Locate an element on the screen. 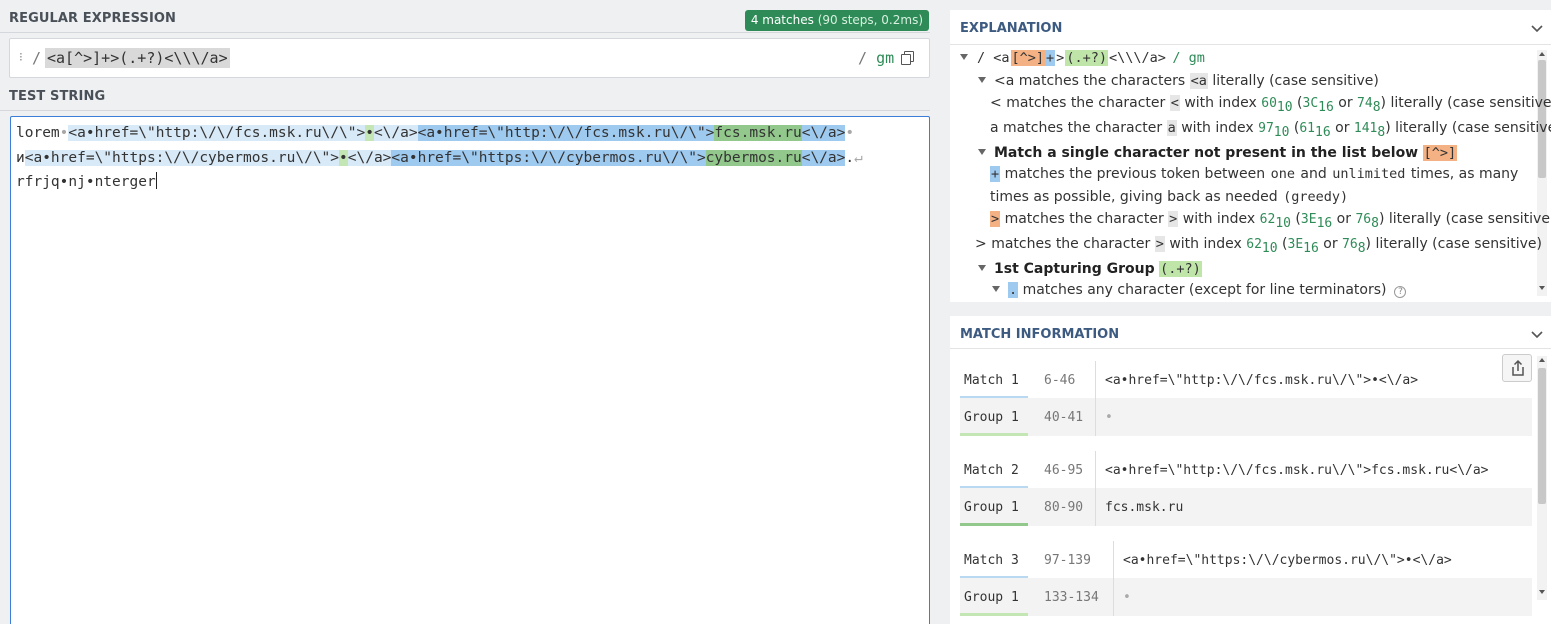  token: <a is located at coordinates (1004, 81).